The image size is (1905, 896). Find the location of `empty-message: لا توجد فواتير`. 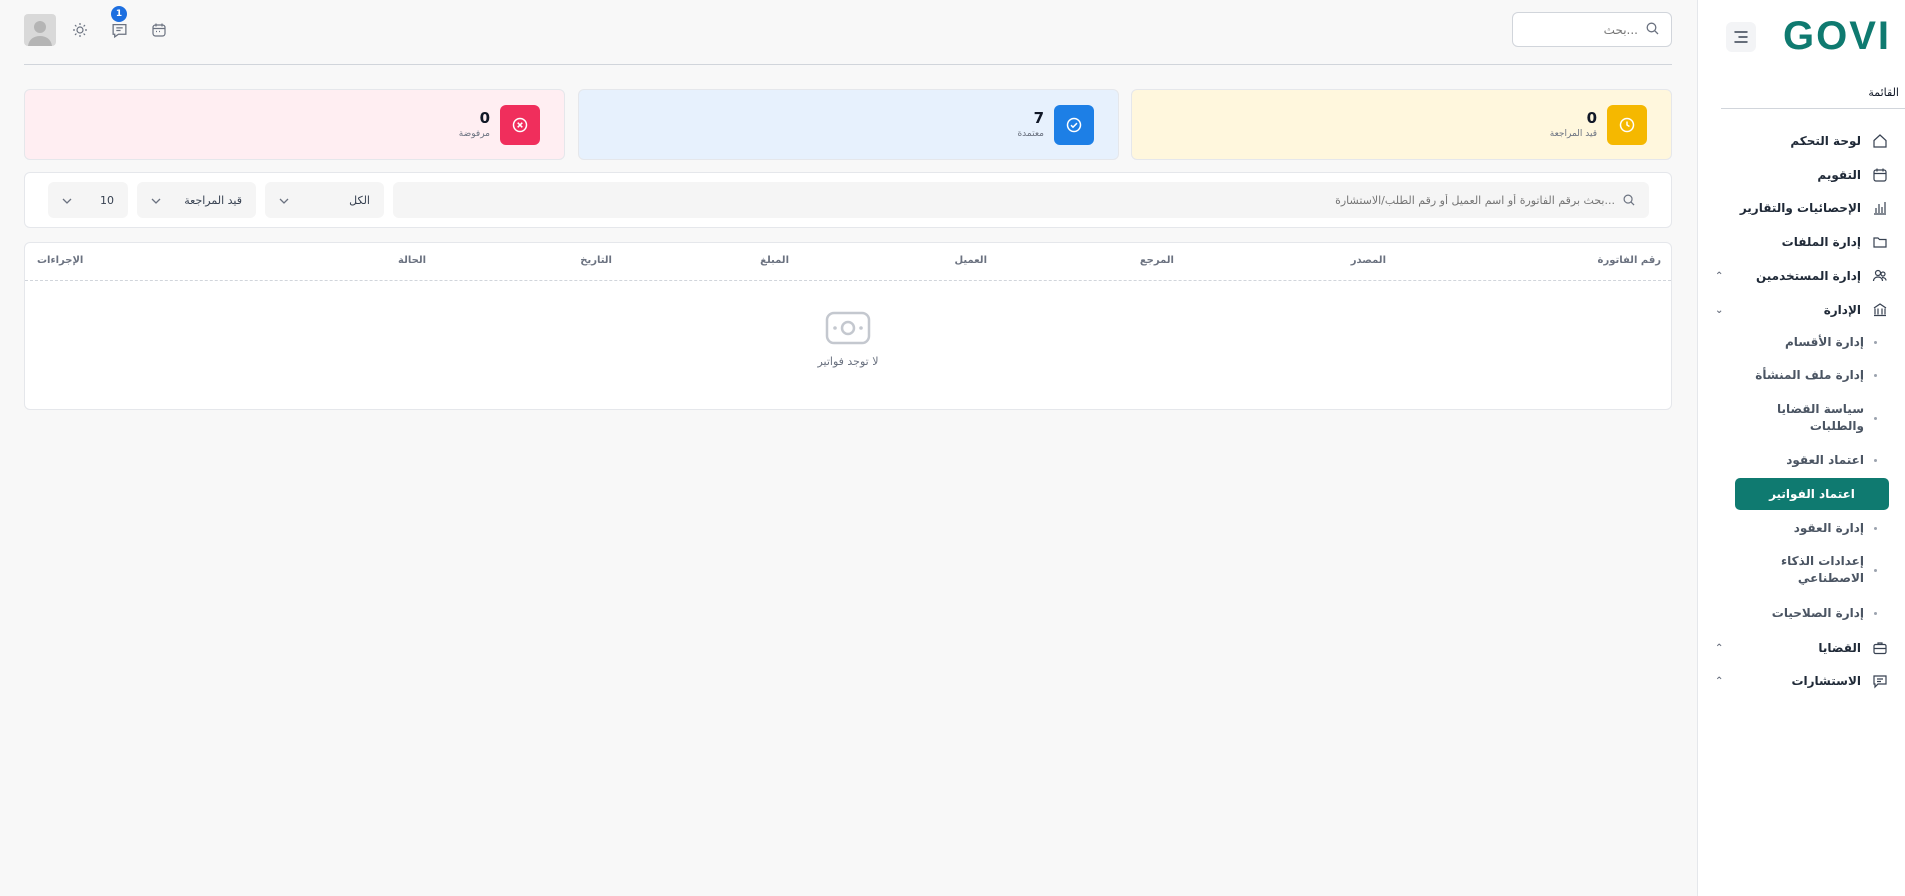

empty-message: لا توجد فواتير is located at coordinates (848, 361).